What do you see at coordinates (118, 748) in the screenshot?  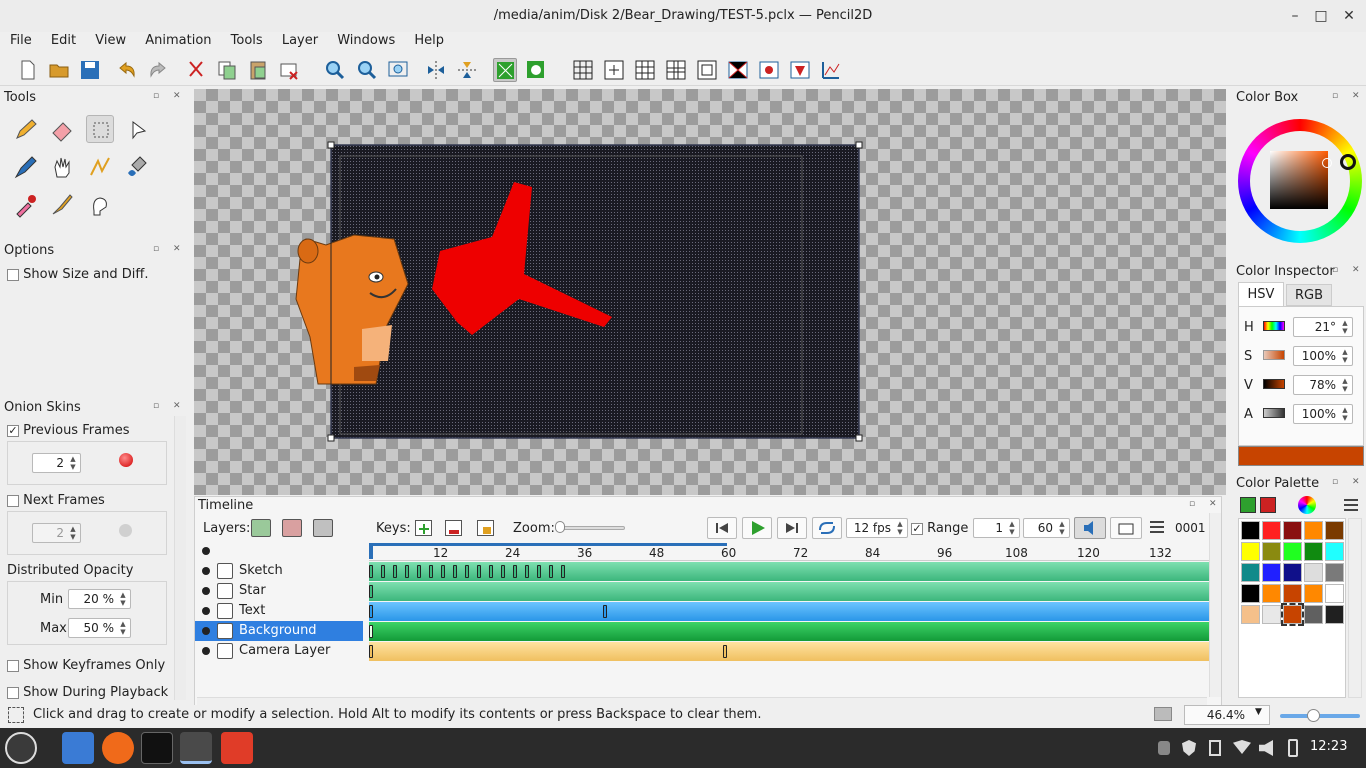 I see `firefox-icon` at bounding box center [118, 748].